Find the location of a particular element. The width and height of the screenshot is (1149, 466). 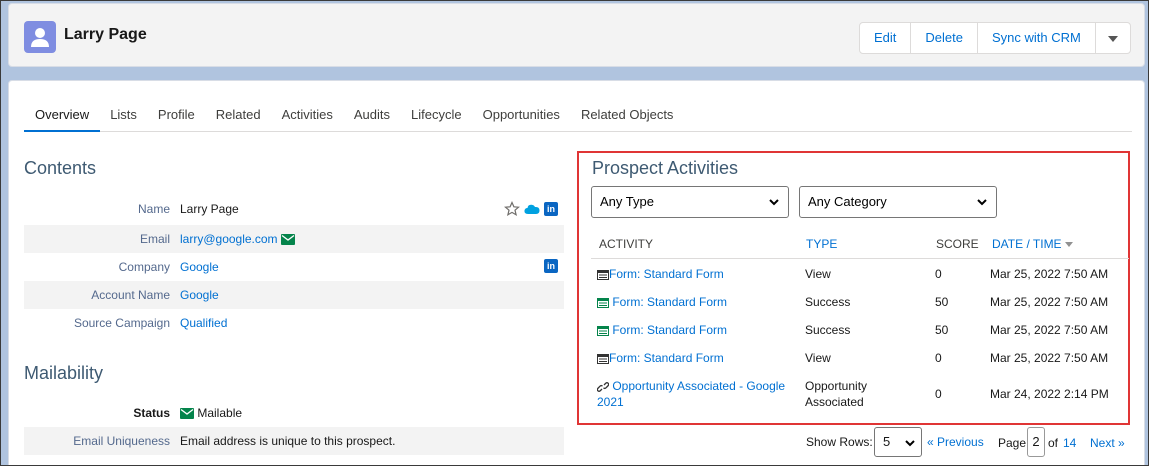

field-value: Larry Page is located at coordinates (209, 209).